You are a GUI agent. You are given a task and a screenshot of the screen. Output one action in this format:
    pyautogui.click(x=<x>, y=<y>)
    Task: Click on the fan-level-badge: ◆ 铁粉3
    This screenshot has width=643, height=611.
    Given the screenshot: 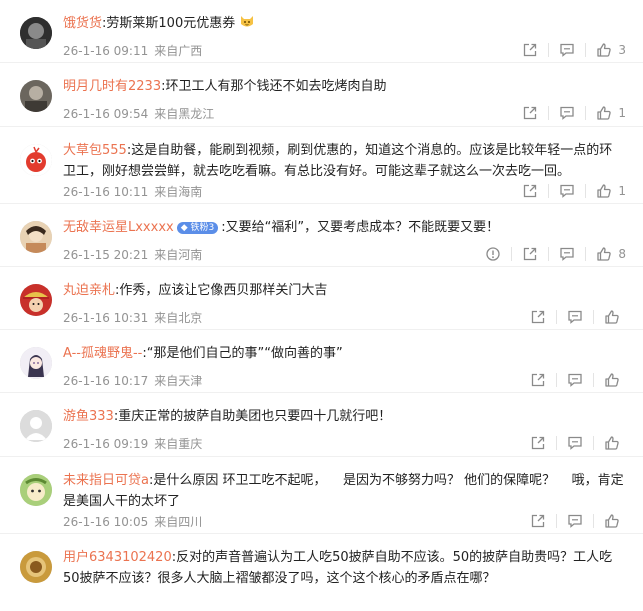 What is the action you would take?
    pyautogui.click(x=197, y=227)
    